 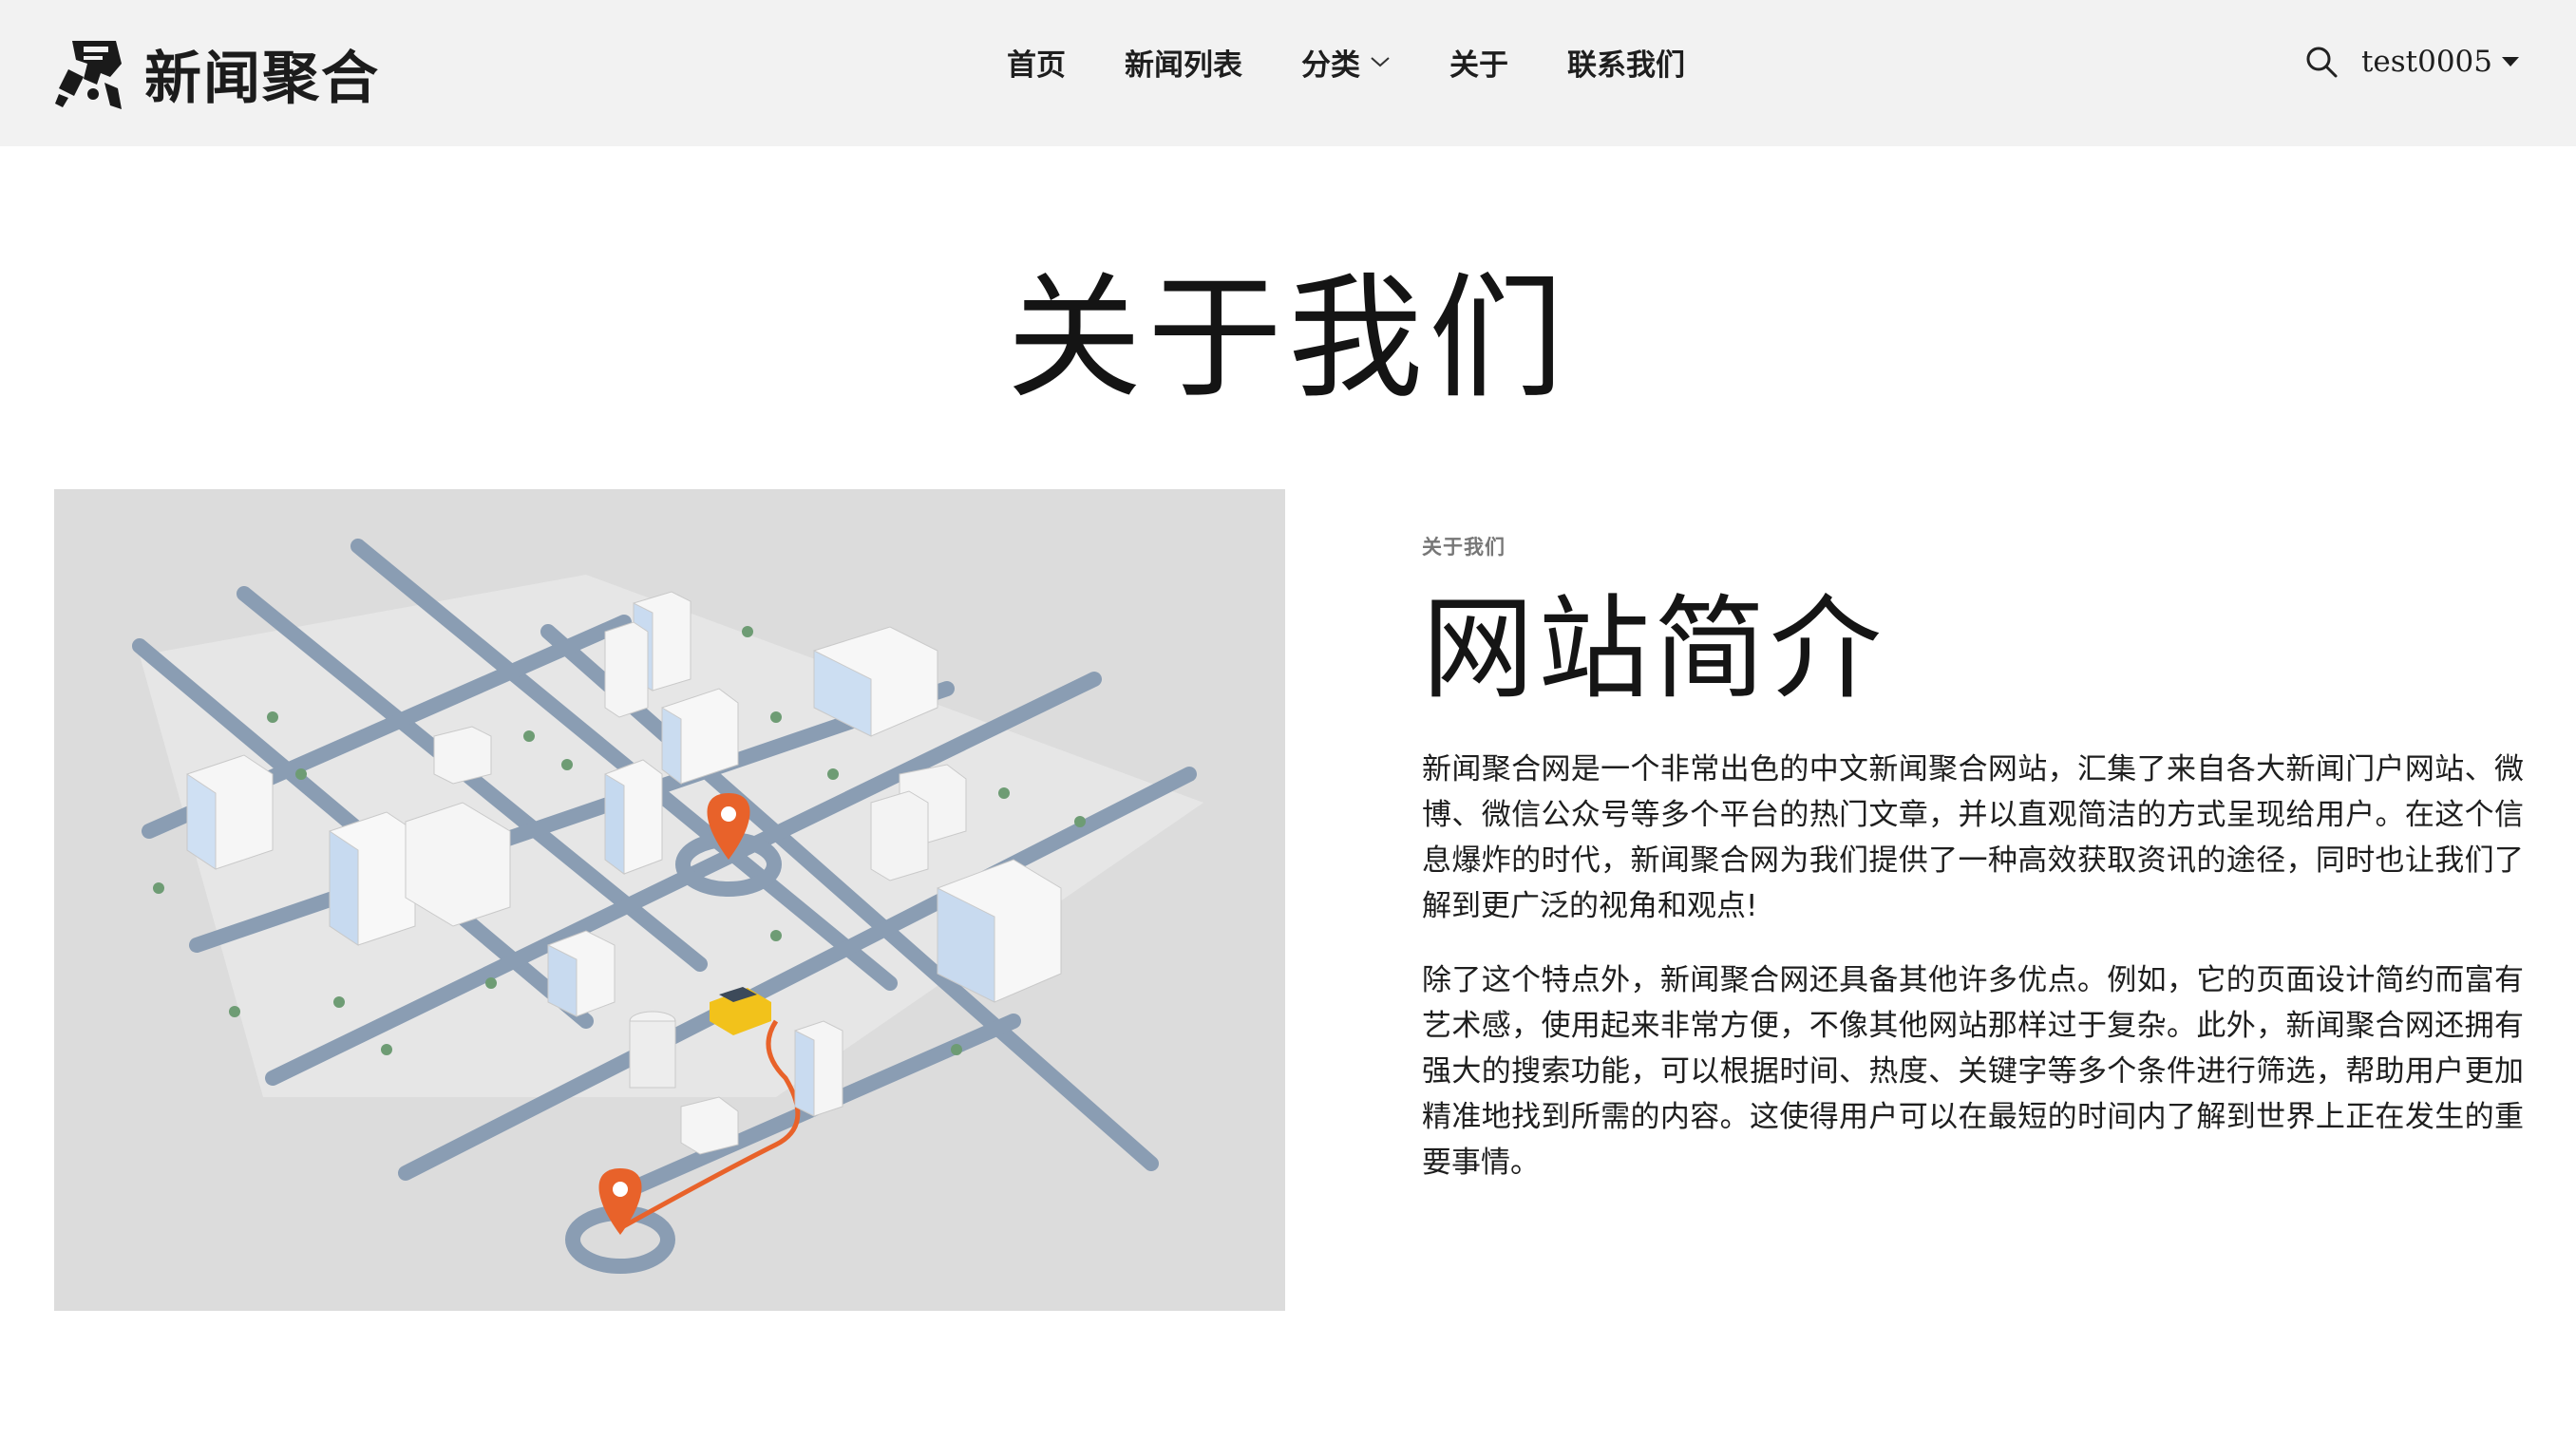 I want to click on nav-item-category-dropdown: 分类, so click(x=1346, y=62).